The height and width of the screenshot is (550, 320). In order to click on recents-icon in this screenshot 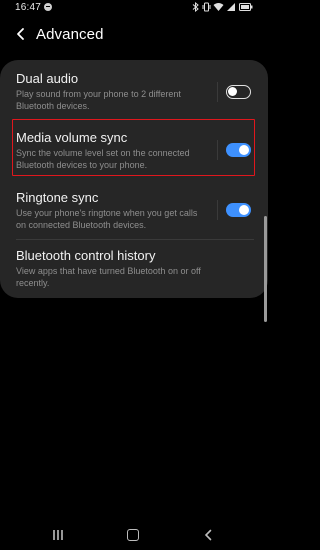, I will do `click(58, 535)`.